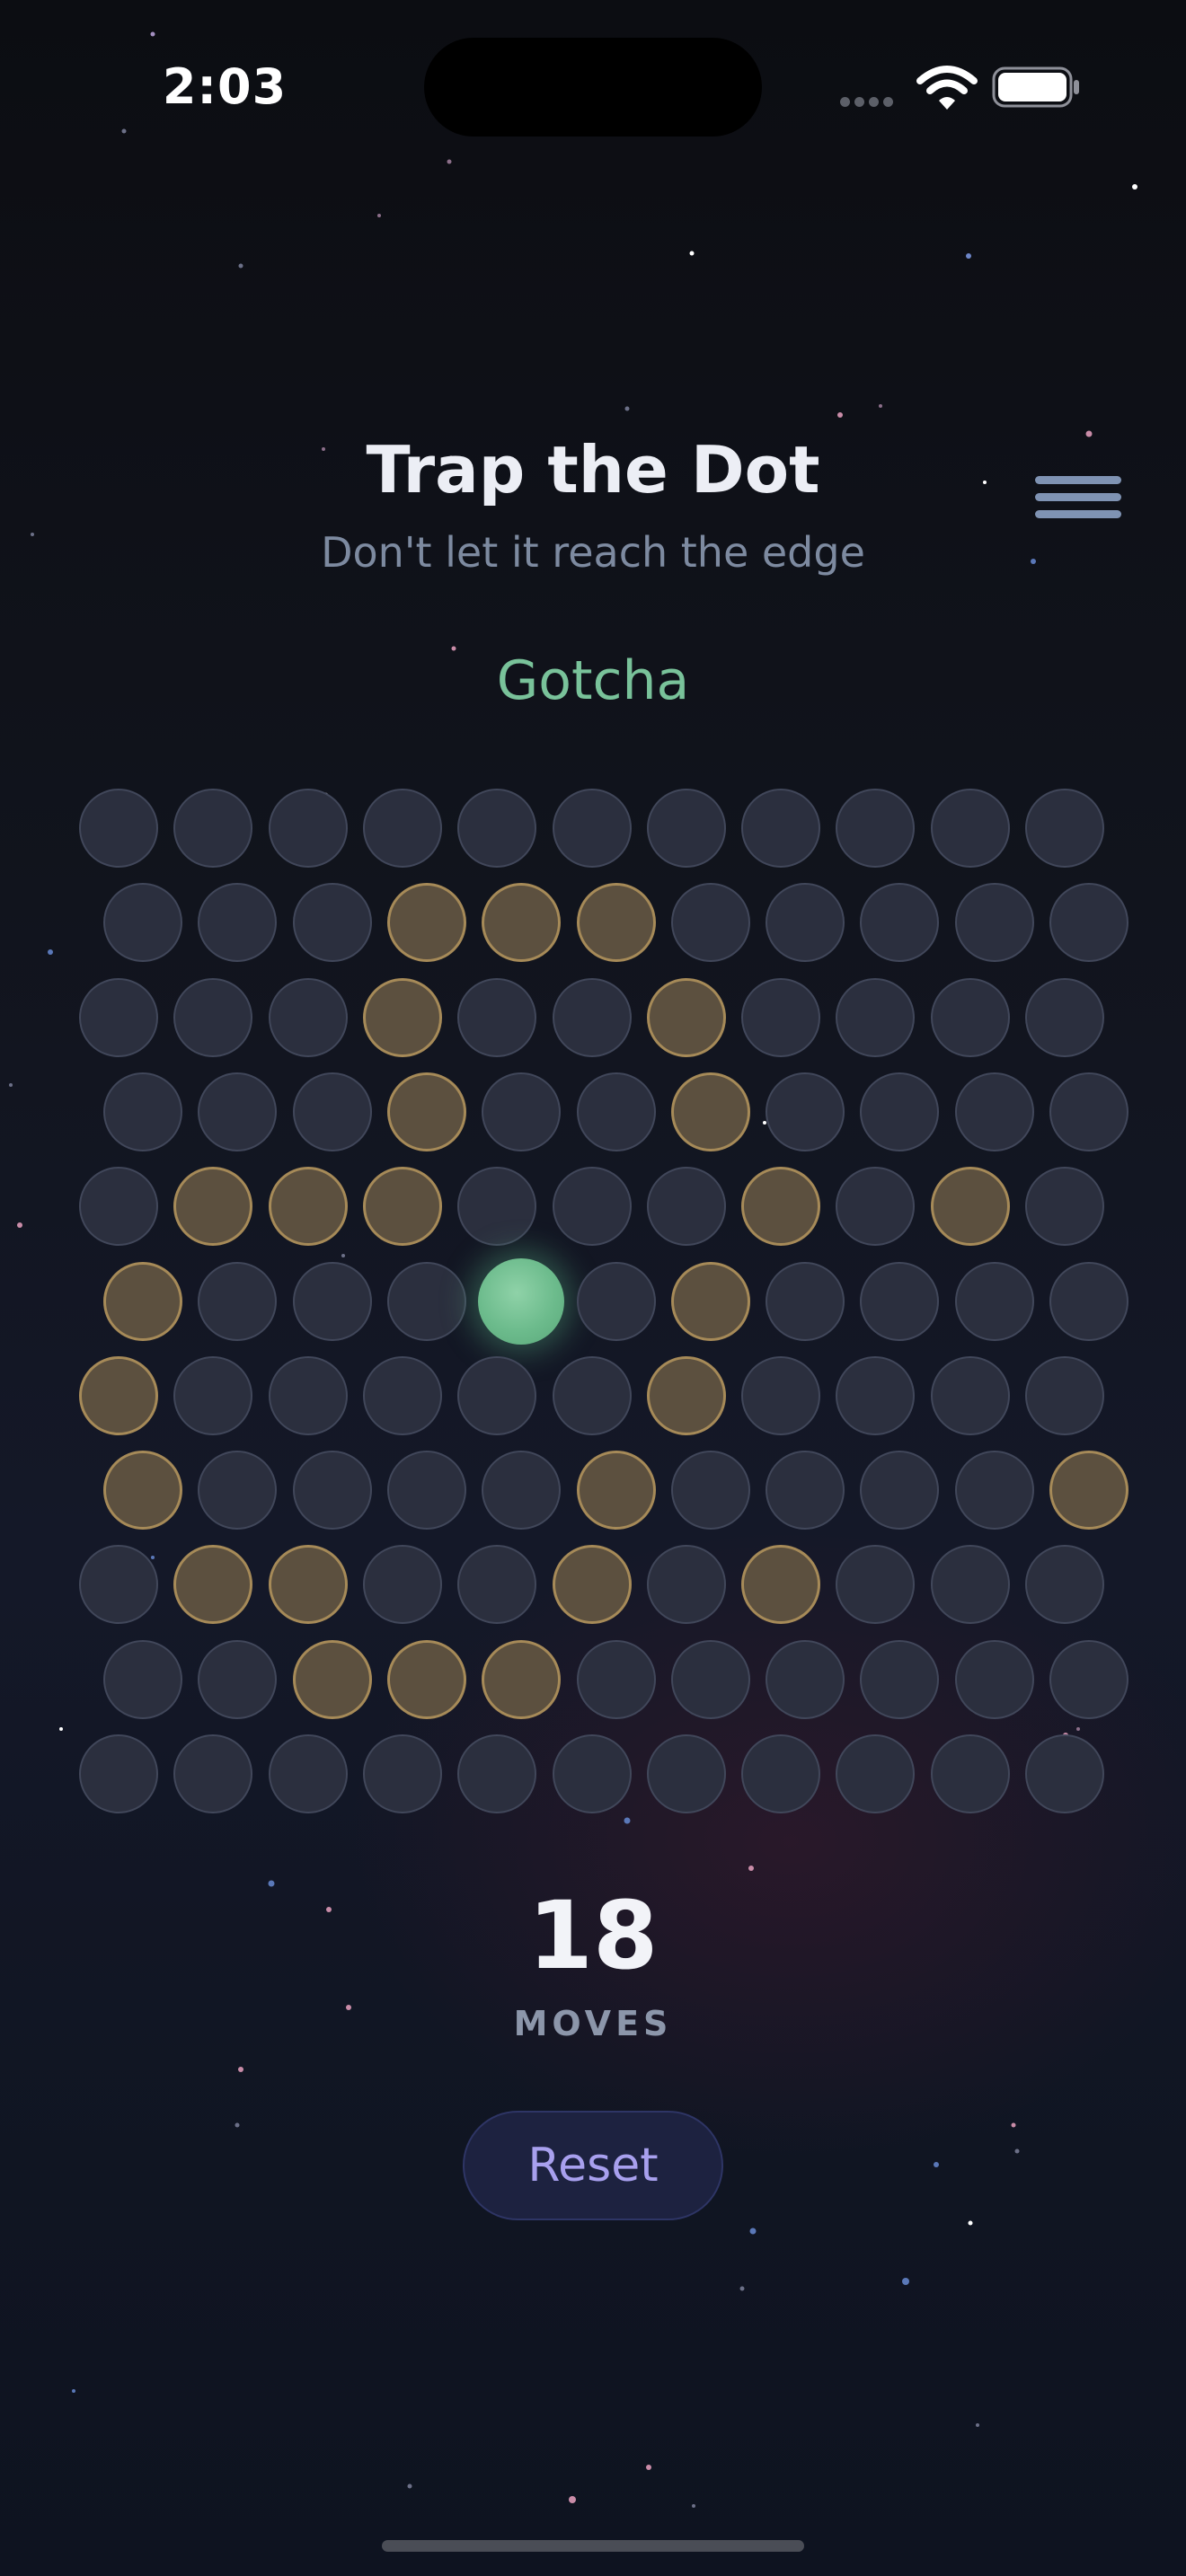  What do you see at coordinates (593, 2165) in the screenshot?
I see `reset-button: Reset` at bounding box center [593, 2165].